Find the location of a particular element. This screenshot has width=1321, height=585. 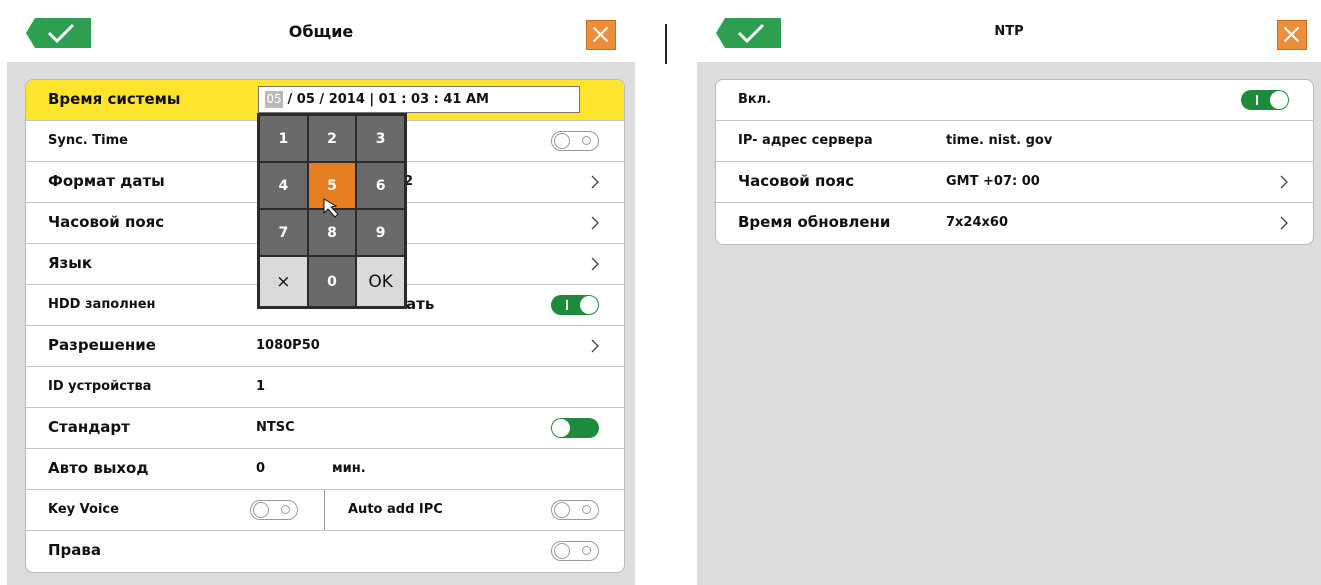

key-1: 1 is located at coordinates (283, 138).